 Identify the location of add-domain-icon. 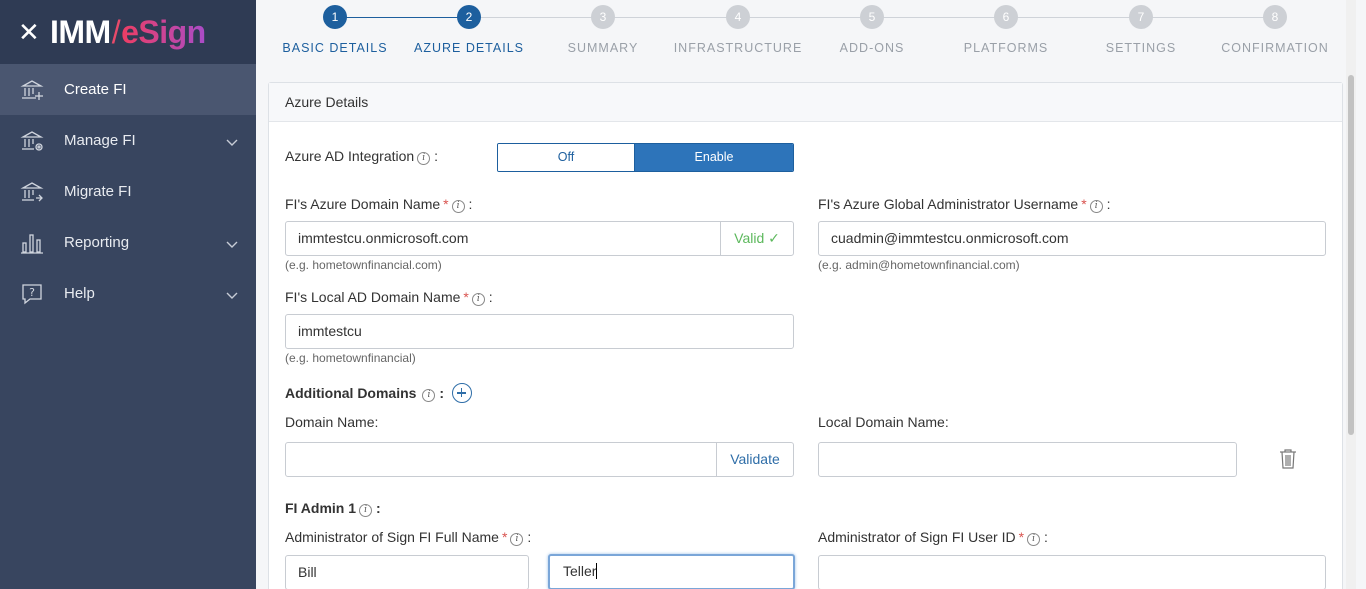
(461, 393).